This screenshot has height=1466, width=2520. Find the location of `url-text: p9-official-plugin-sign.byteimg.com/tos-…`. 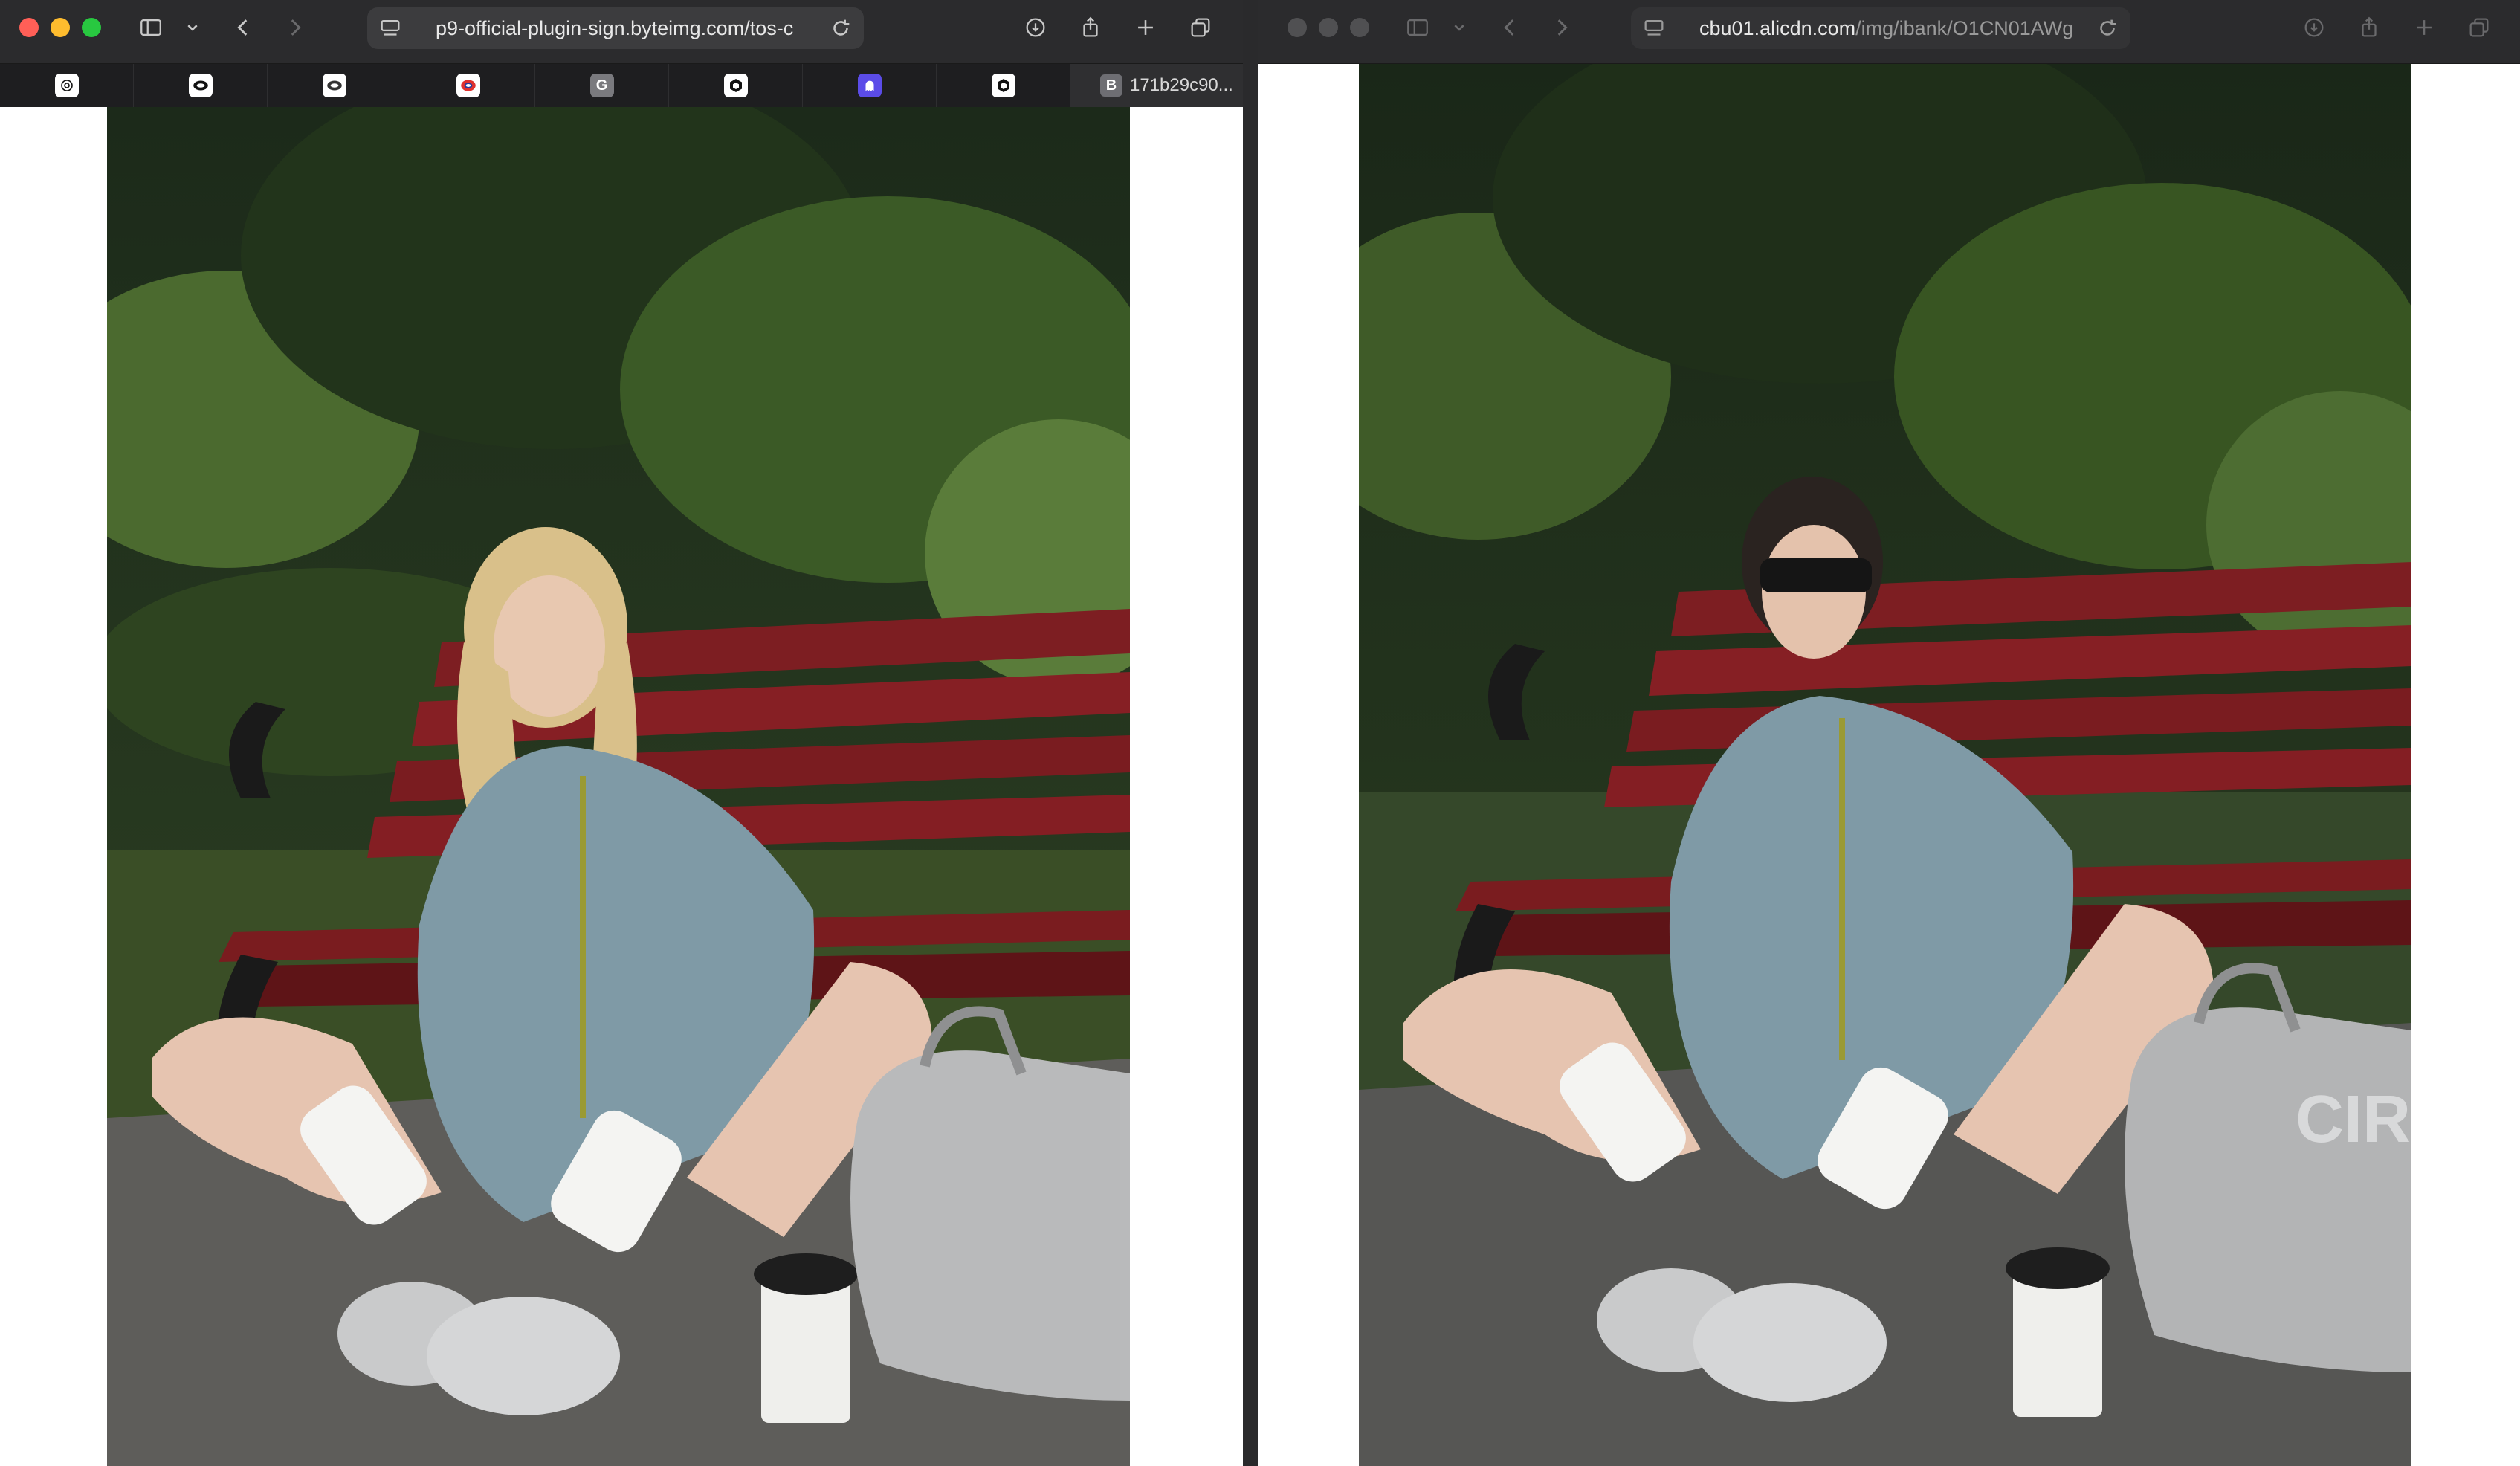

url-text: p9-official-plugin-sign.byteimg.com/tos-… is located at coordinates (615, 28).